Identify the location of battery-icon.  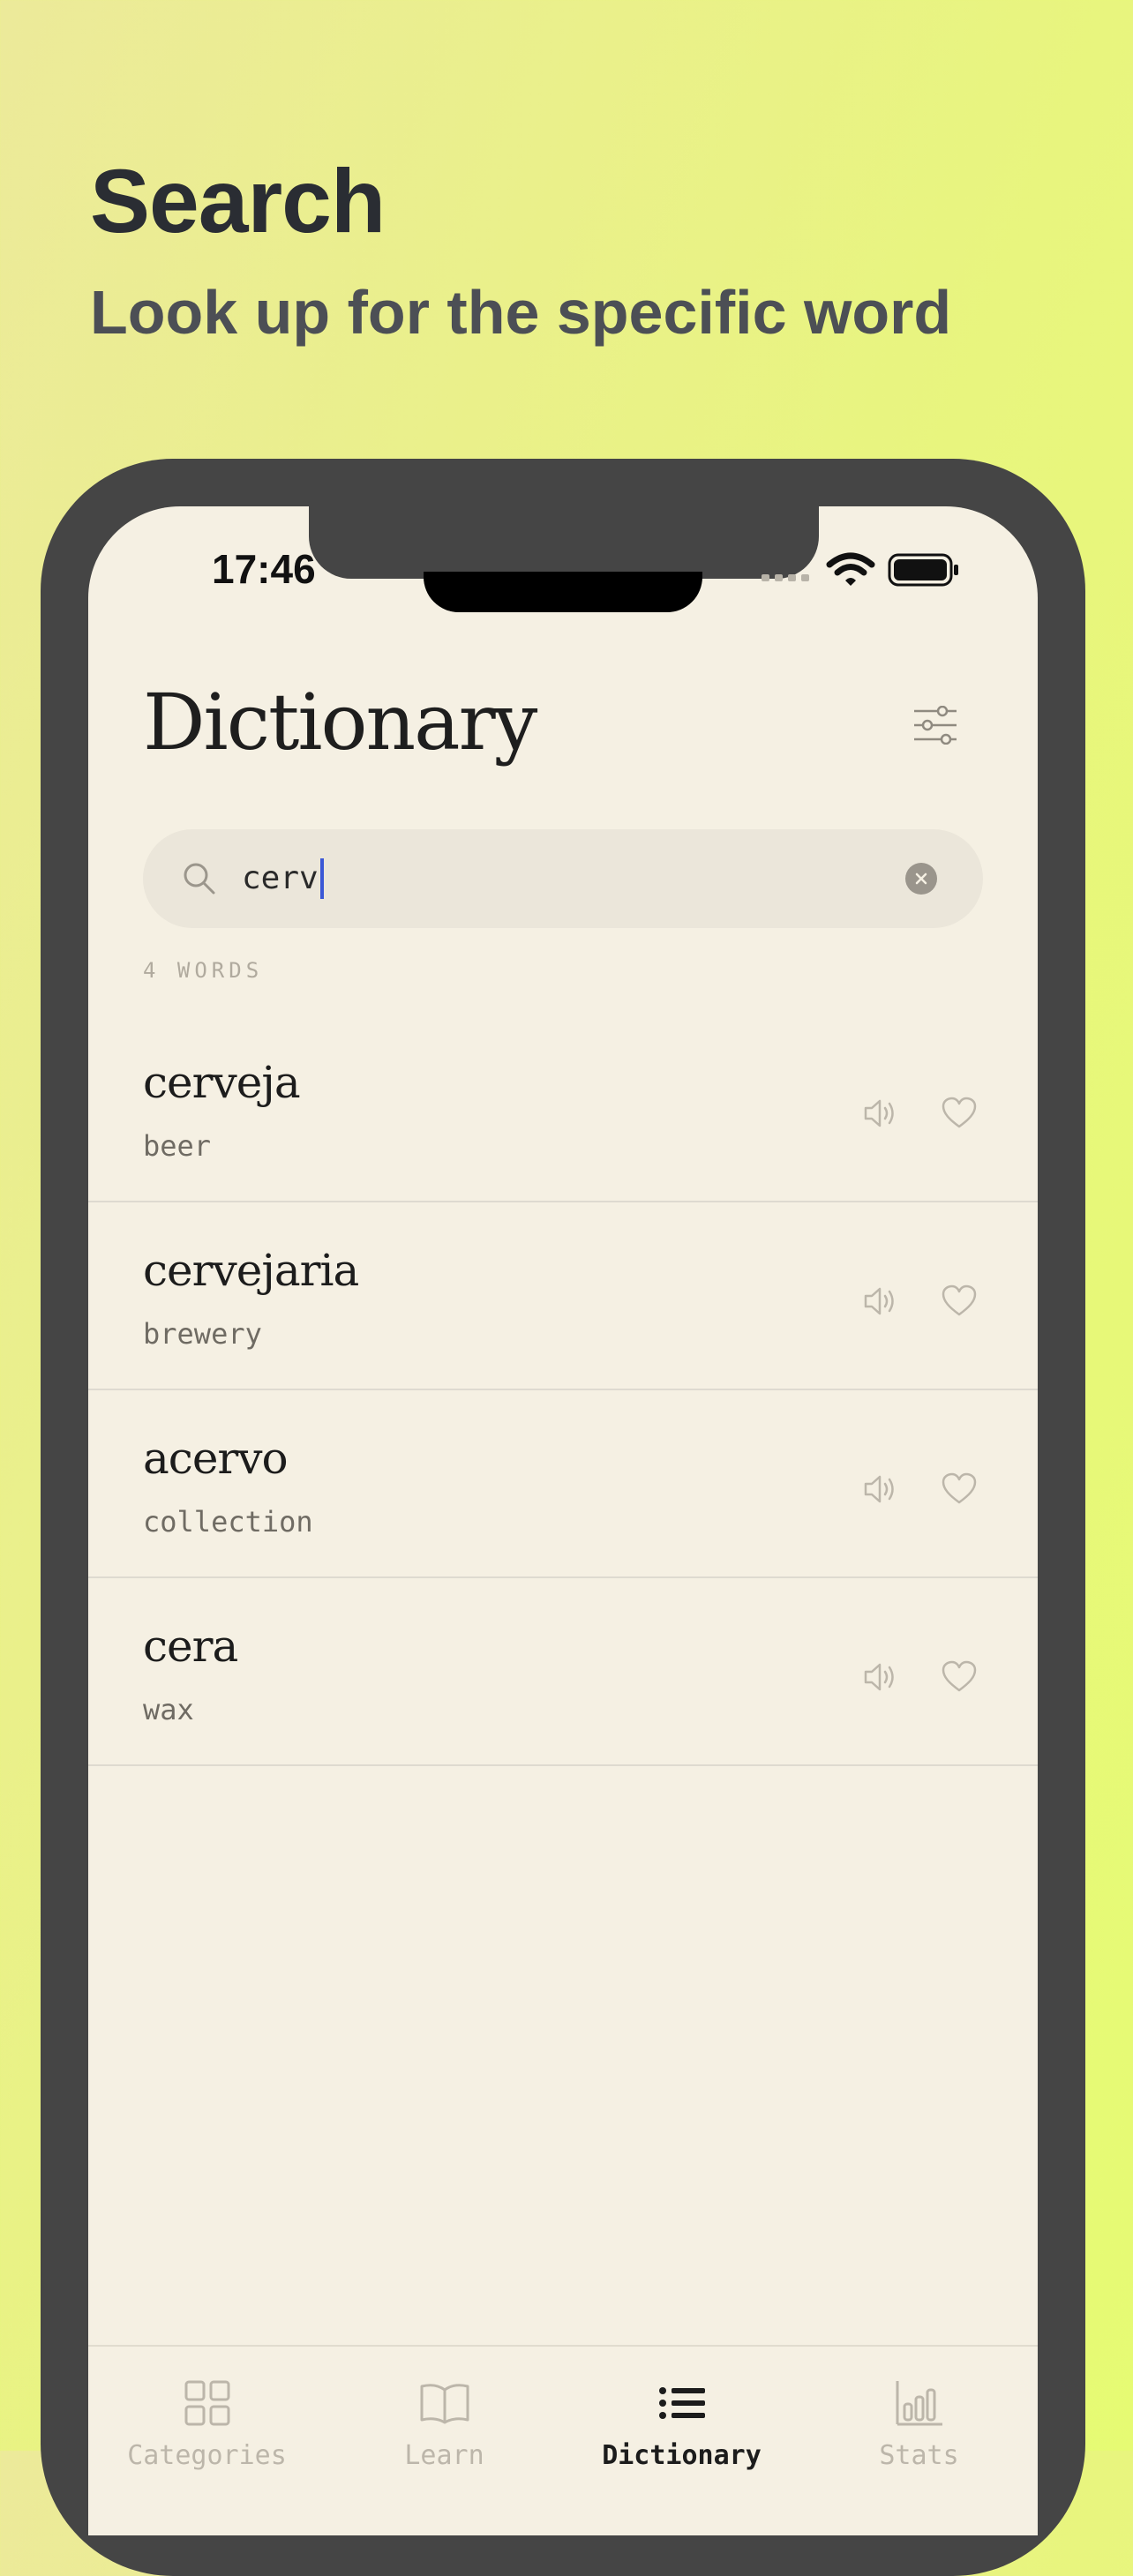
(923, 570).